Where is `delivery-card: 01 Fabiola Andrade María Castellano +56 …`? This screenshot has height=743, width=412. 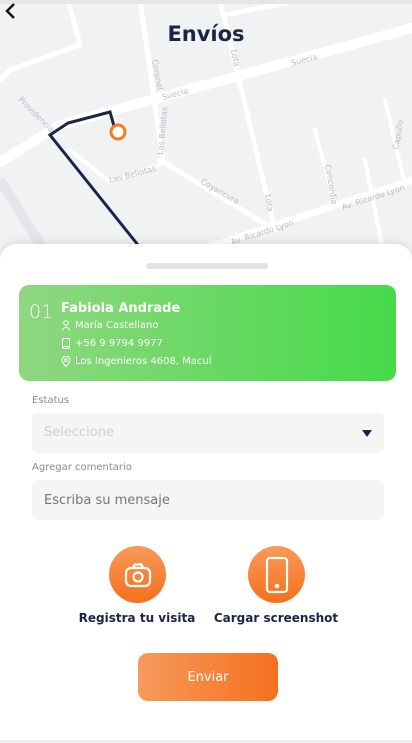
delivery-card: 01 Fabiola Andrade María Castellano +56 … is located at coordinates (207, 333).